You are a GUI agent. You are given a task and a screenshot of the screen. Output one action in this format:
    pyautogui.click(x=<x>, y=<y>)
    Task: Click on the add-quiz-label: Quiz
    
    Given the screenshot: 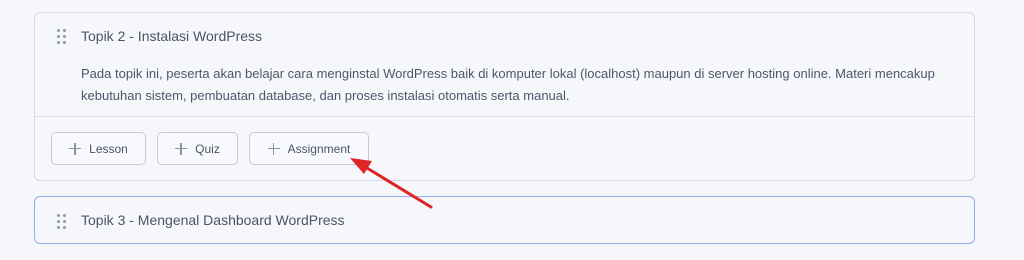 What is the action you would take?
    pyautogui.click(x=207, y=148)
    